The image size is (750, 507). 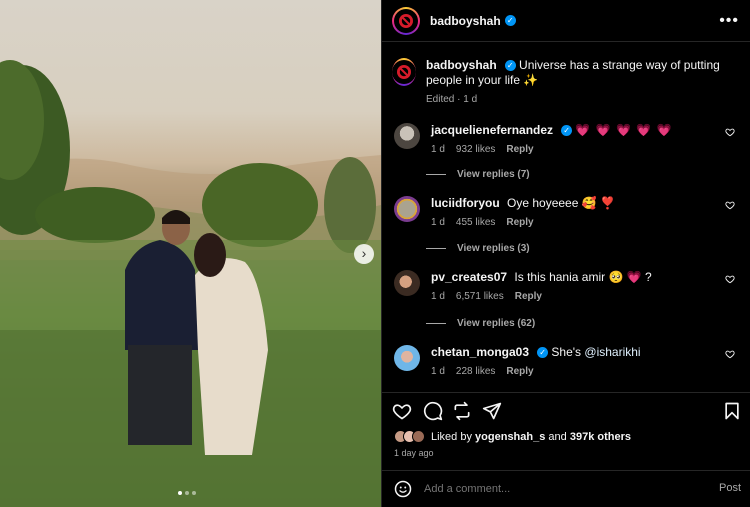 What do you see at coordinates (364, 254) in the screenshot?
I see `next-arrow-icon: ›` at bounding box center [364, 254].